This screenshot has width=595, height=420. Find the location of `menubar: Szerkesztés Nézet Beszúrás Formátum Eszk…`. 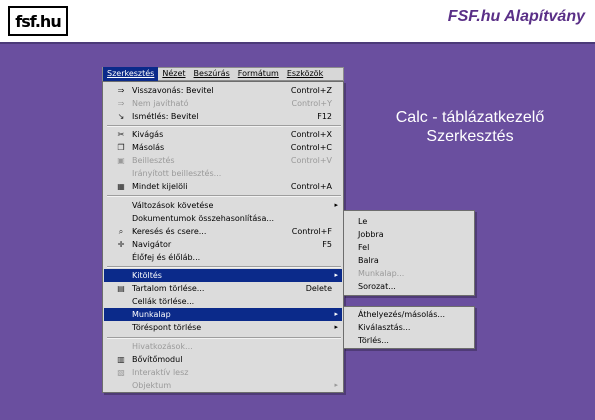

menubar: Szerkesztés Nézet Beszúrás Formátum Eszk… is located at coordinates (223, 74).